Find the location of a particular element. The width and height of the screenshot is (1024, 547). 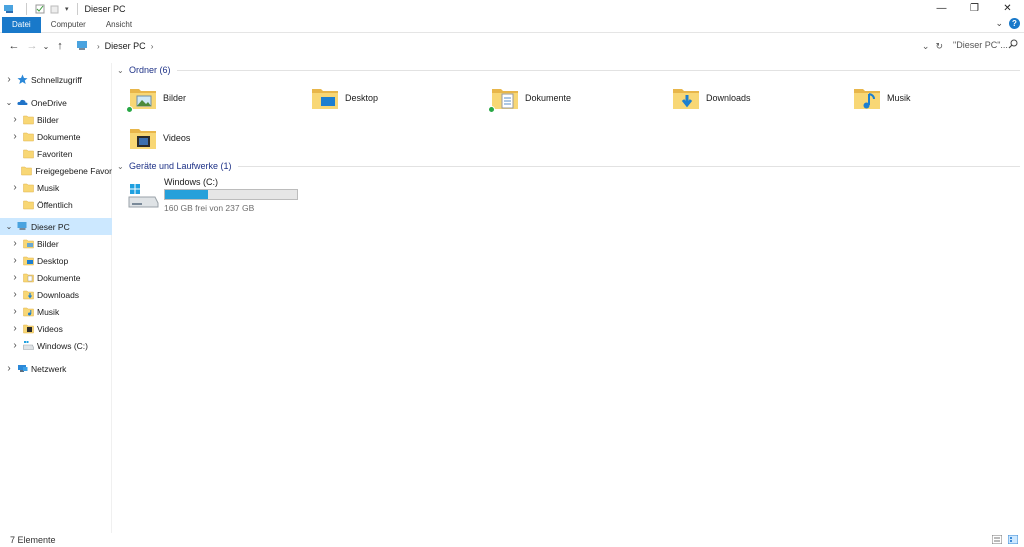

expand-ribbon-chevron-icon: ⌄ is located at coordinates (999, 23).